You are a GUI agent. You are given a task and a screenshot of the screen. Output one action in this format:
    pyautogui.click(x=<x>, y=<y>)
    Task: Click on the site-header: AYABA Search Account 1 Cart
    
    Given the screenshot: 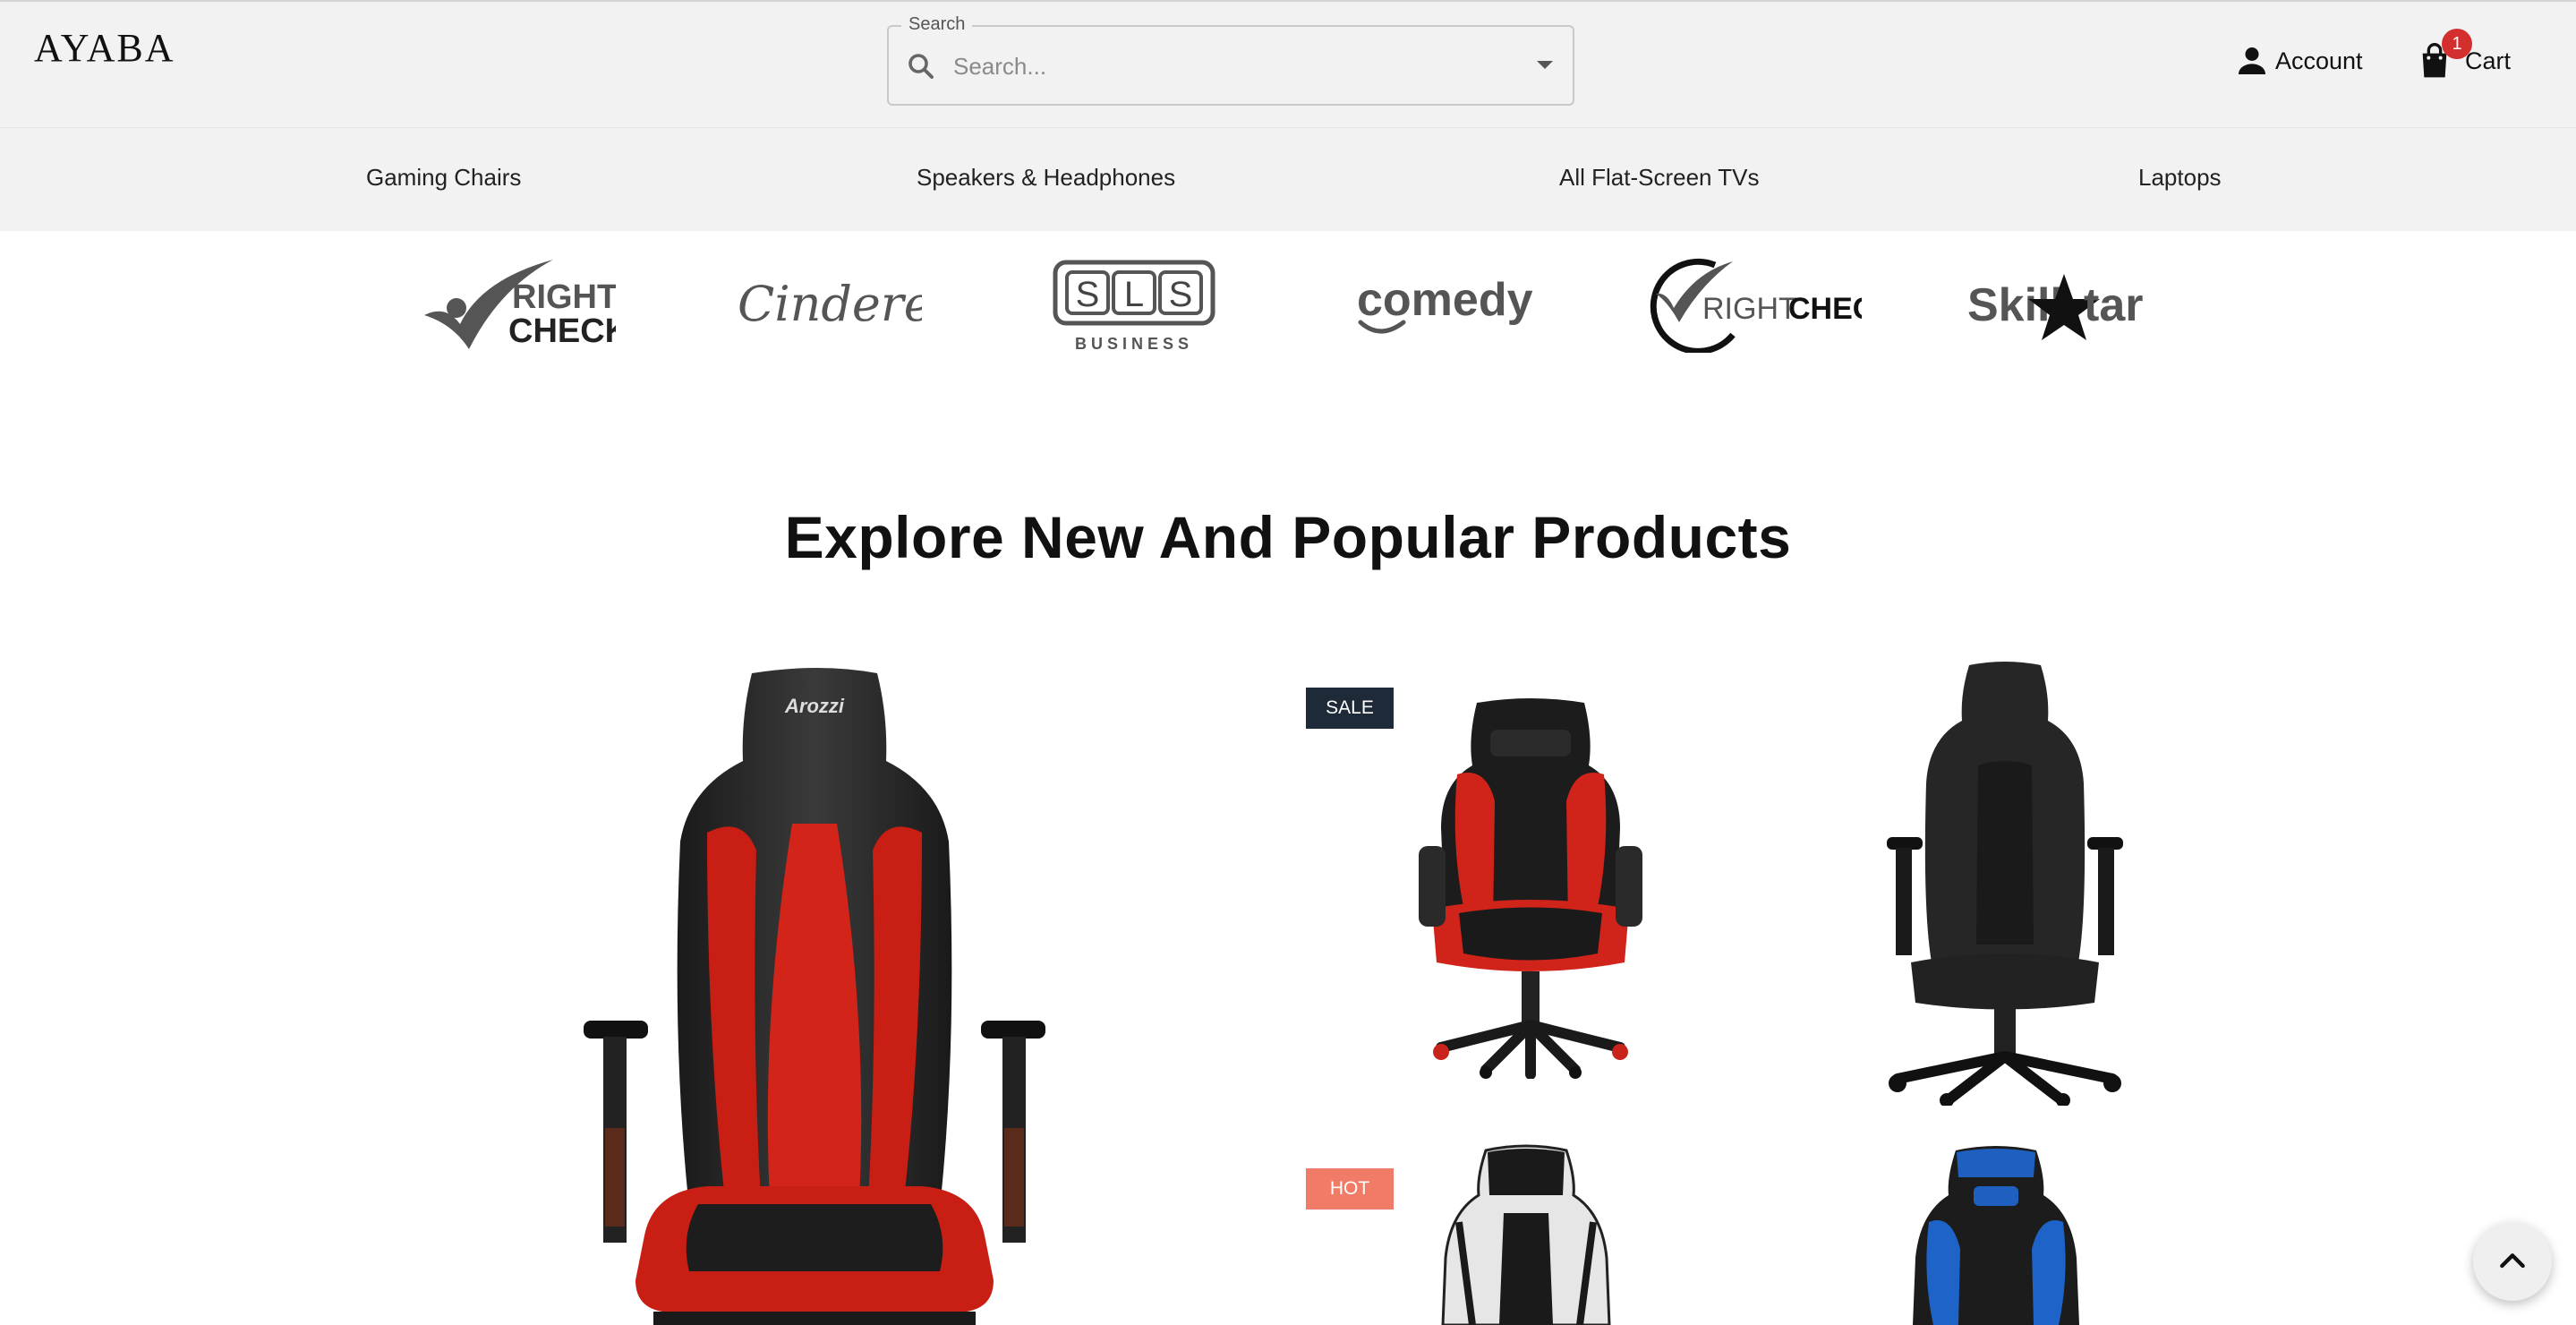 What is the action you would take?
    pyautogui.click(x=1288, y=64)
    